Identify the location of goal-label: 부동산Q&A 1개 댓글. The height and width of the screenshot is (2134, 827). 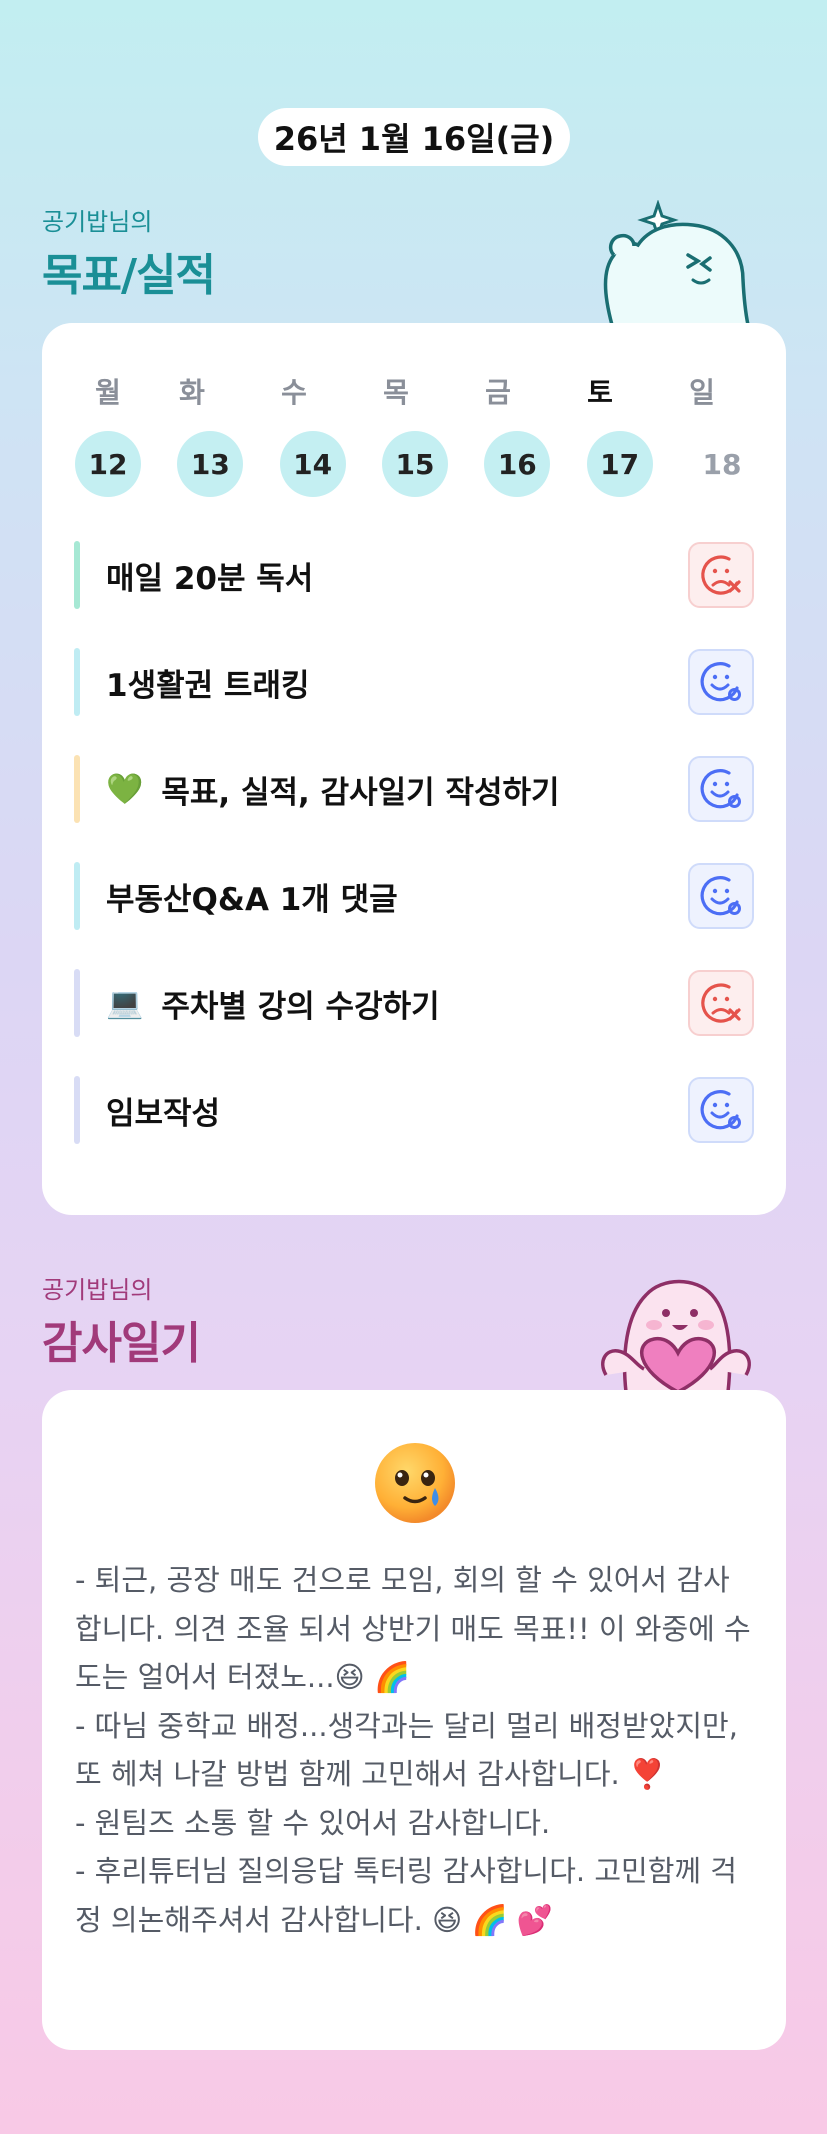
(252, 899).